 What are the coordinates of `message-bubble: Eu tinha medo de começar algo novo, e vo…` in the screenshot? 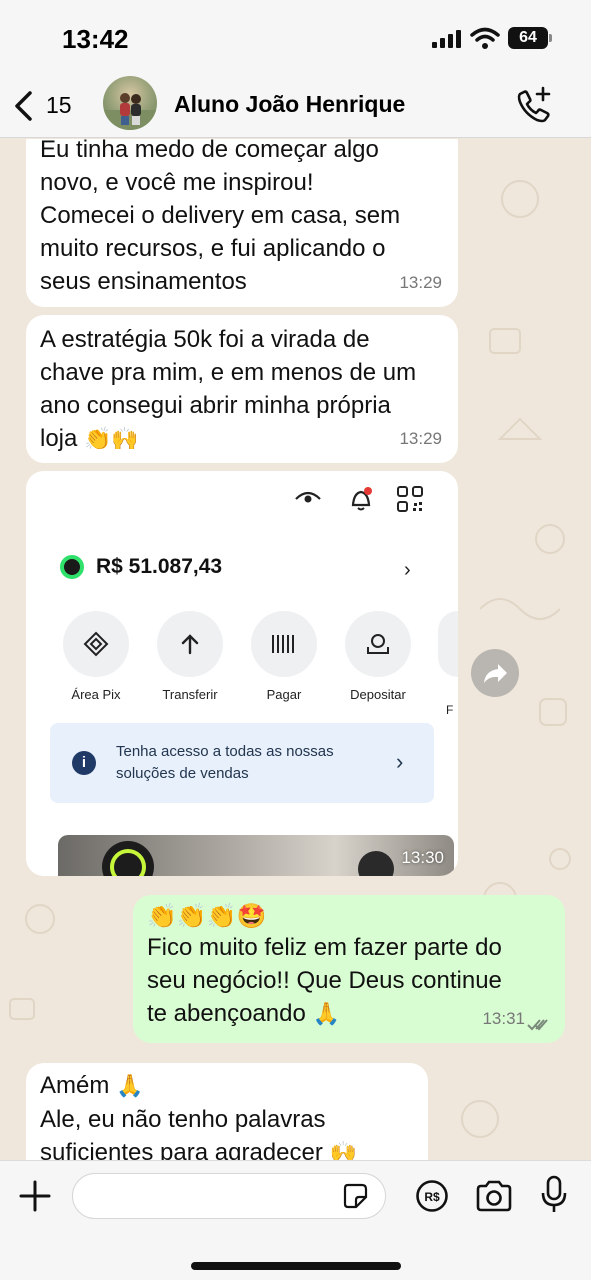 It's located at (242, 223).